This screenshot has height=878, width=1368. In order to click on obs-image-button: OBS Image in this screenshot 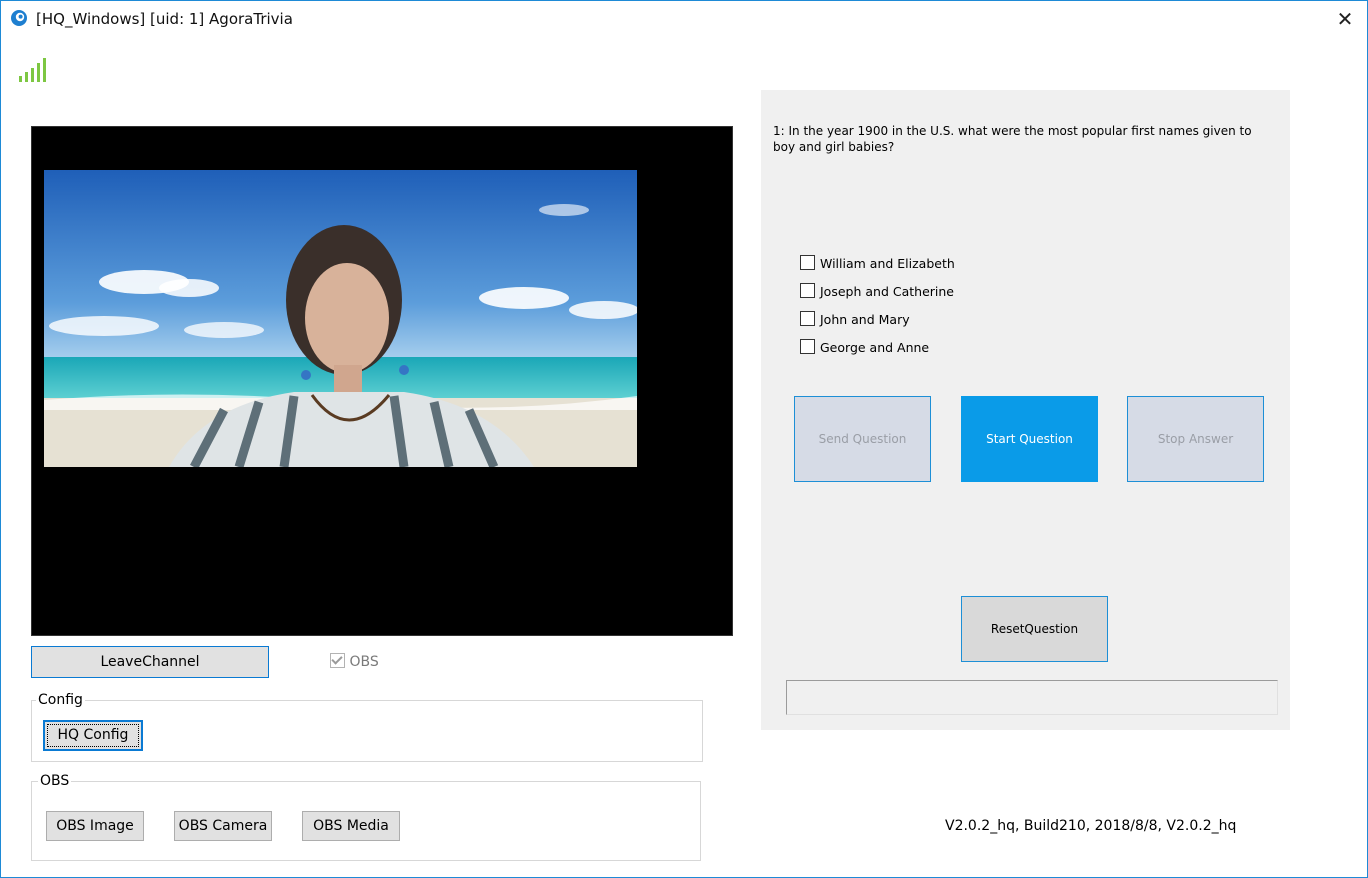, I will do `click(95, 826)`.